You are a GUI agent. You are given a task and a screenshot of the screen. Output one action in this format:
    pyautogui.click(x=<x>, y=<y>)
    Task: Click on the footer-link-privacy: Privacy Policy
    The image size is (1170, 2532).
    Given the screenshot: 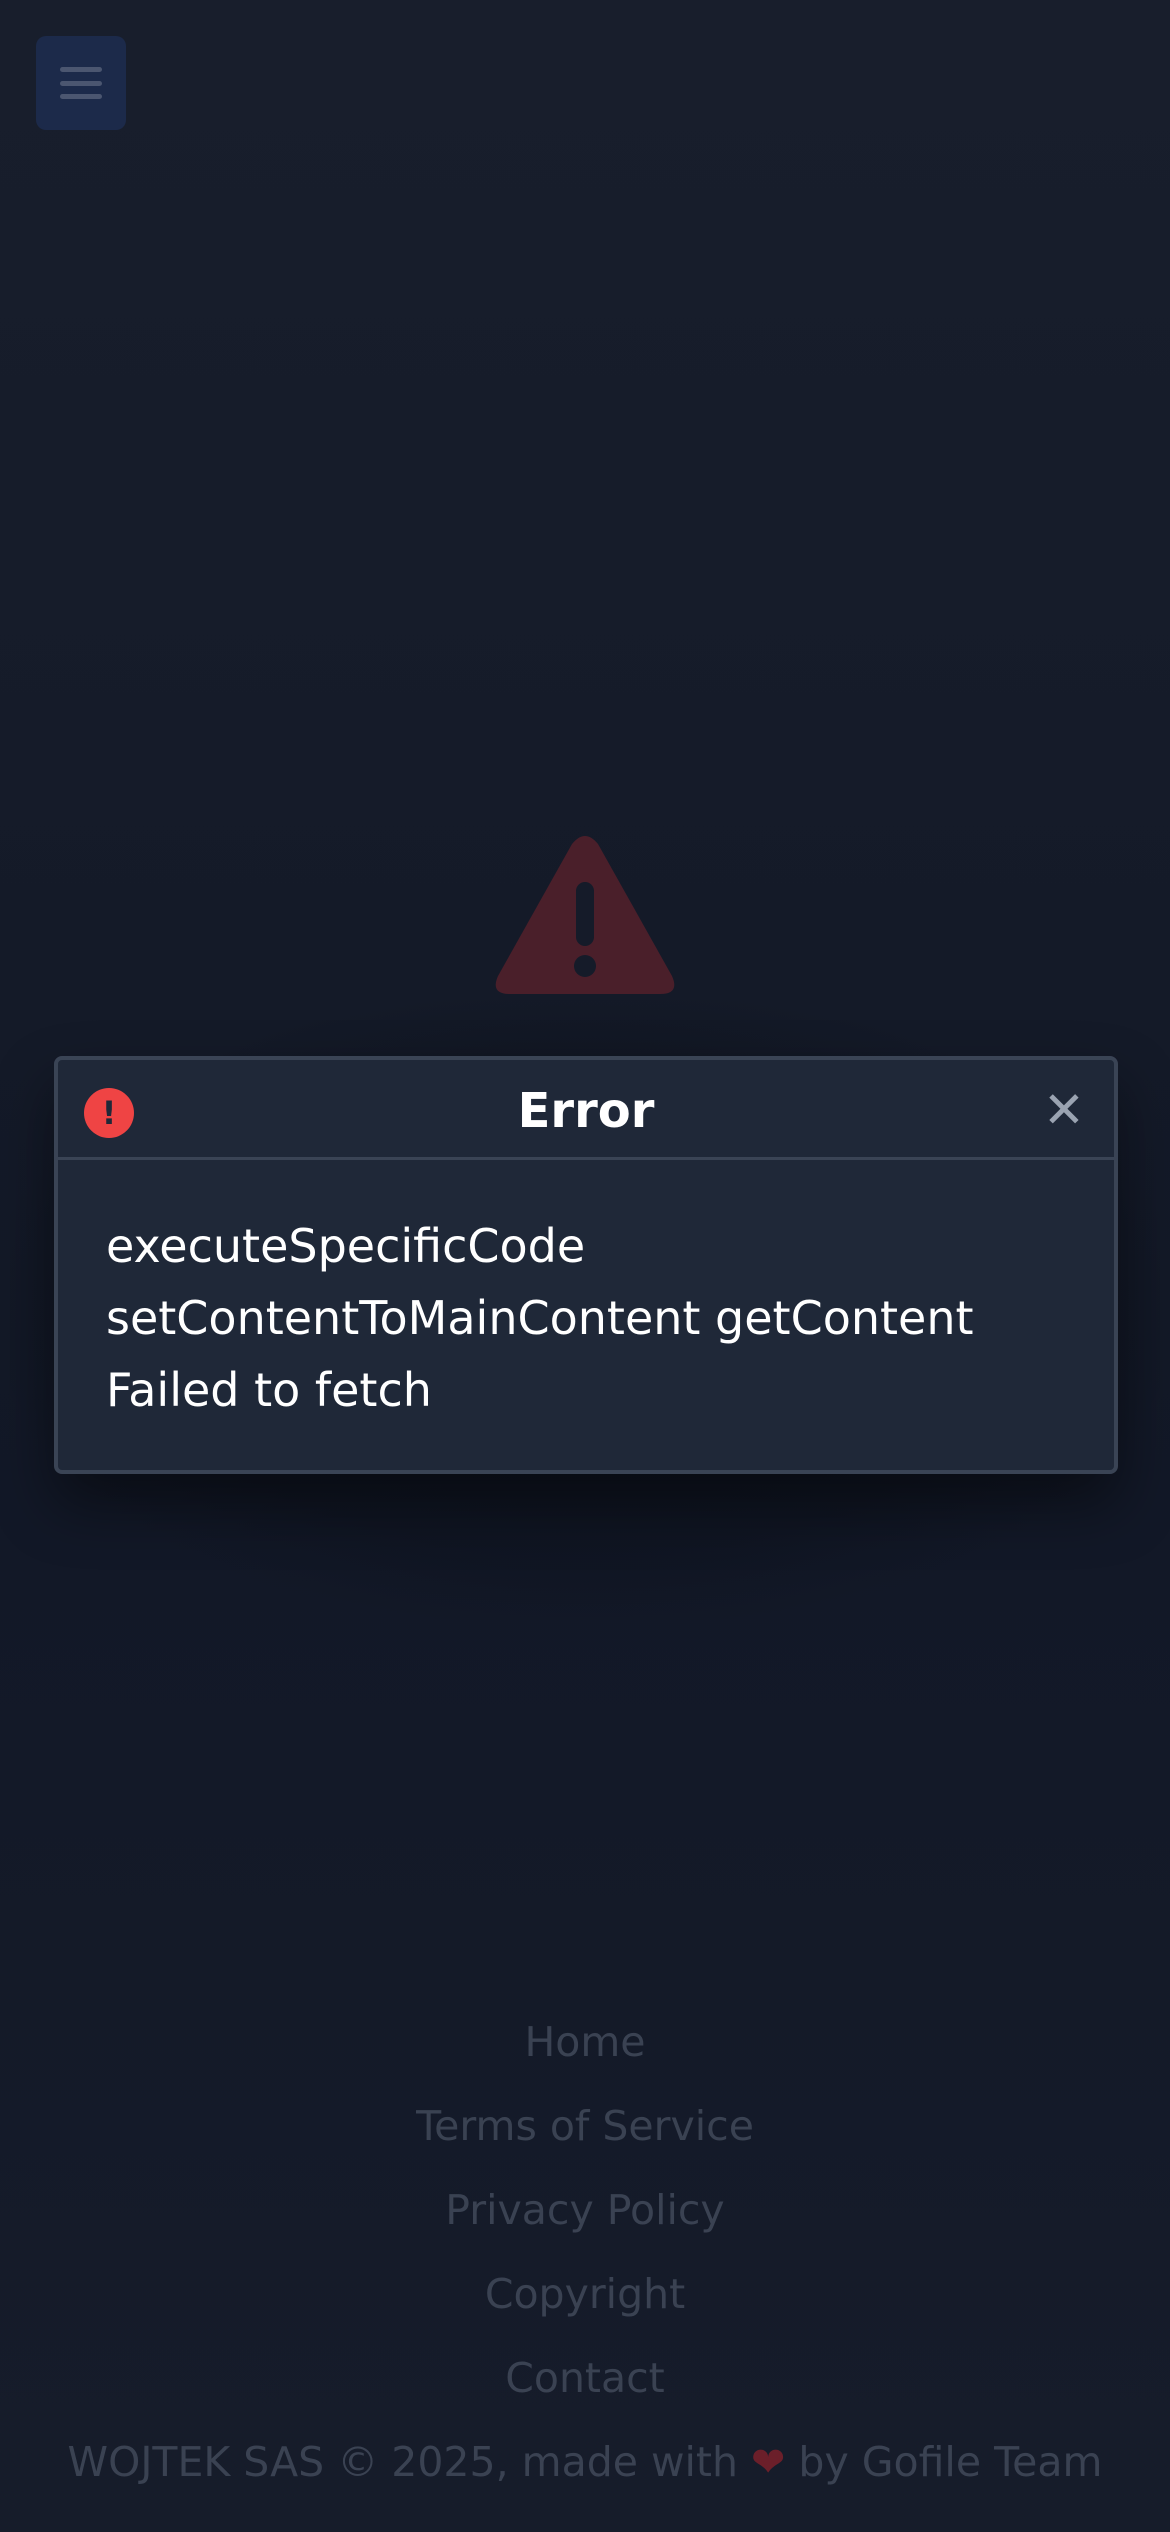 What is the action you would take?
    pyautogui.click(x=585, y=2214)
    